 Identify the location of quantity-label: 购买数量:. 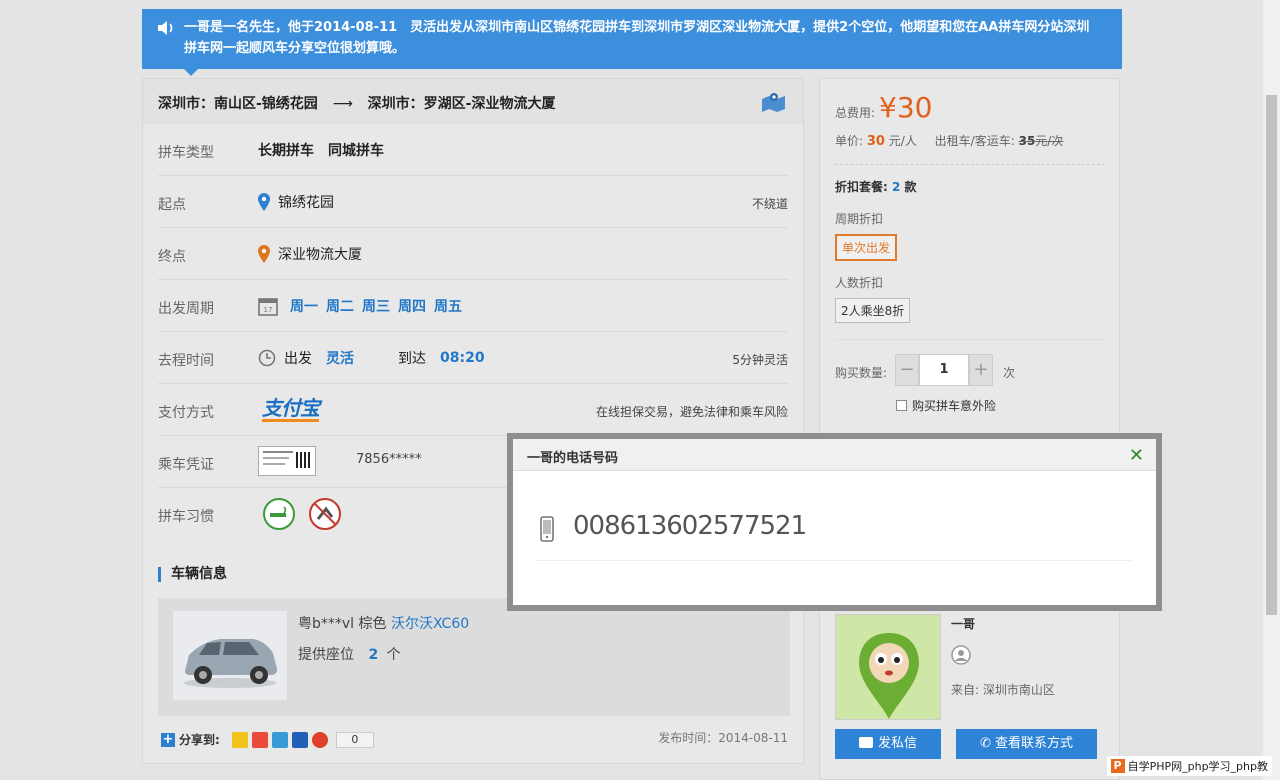
(861, 373).